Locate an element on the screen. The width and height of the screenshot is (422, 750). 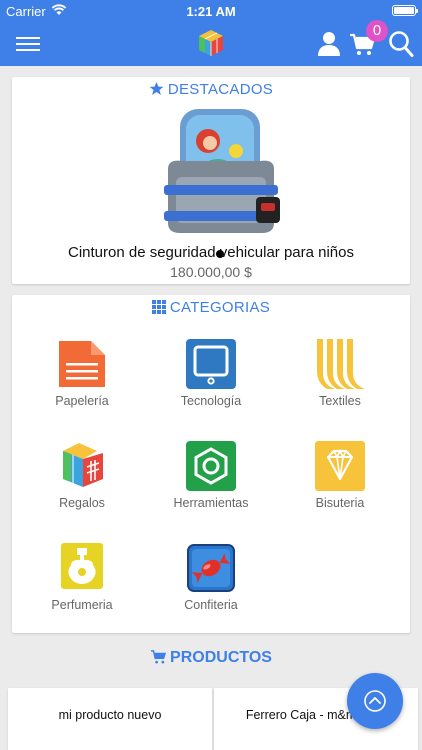
cart-count-badge: 0 is located at coordinates (377, 31).